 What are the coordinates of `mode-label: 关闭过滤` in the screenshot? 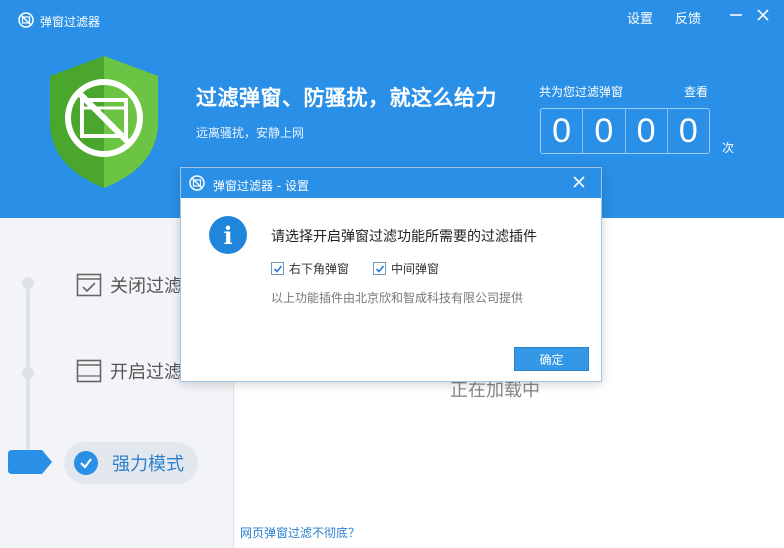 It's located at (146, 286).